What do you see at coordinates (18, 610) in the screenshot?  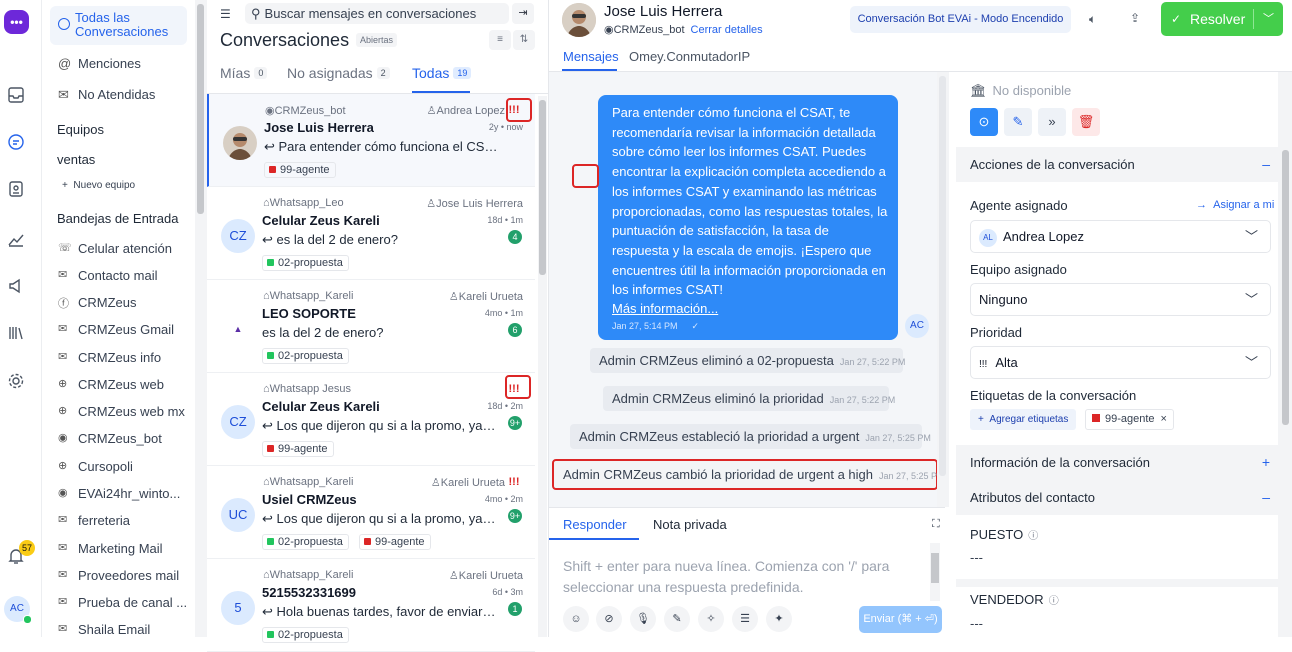 I see `user-avatar: AC` at bounding box center [18, 610].